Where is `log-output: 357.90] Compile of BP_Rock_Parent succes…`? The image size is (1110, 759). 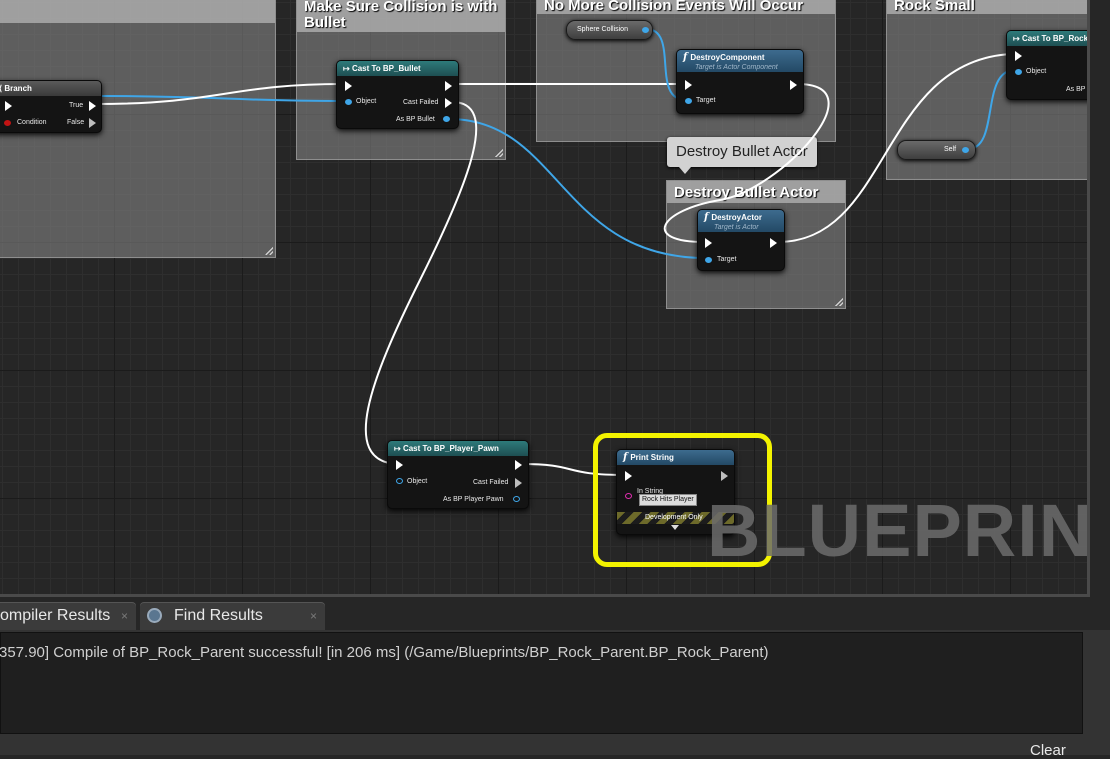
log-output: 357.90] Compile of BP_Rock_Parent succes… is located at coordinates (541, 683).